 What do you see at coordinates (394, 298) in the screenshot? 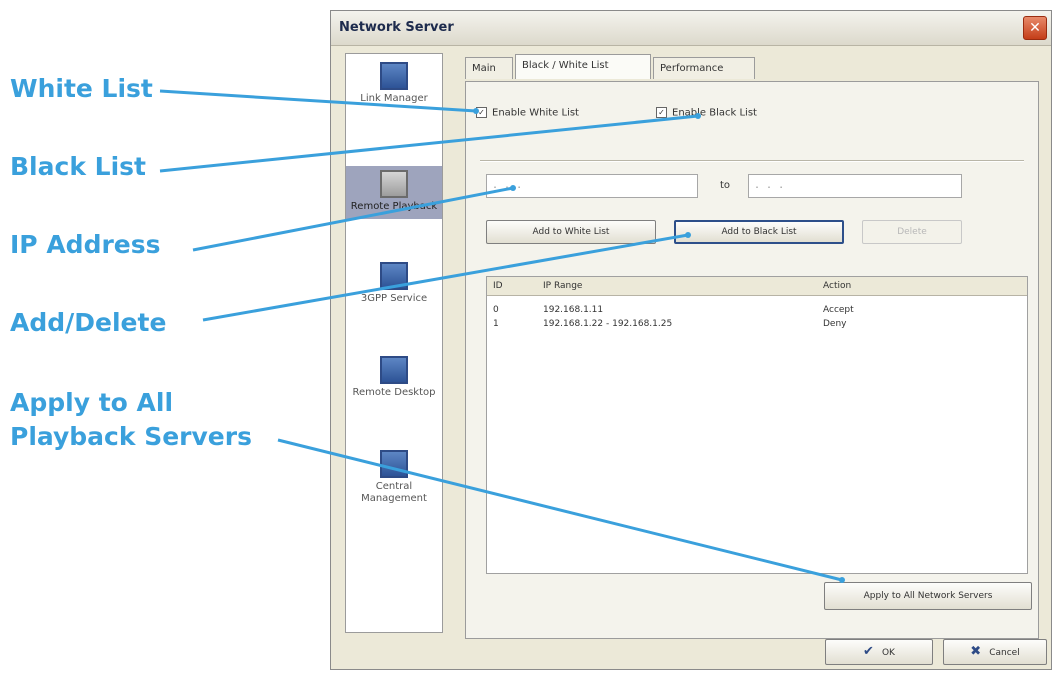
I see `sidebar-item-label: 3GPP Service` at bounding box center [394, 298].